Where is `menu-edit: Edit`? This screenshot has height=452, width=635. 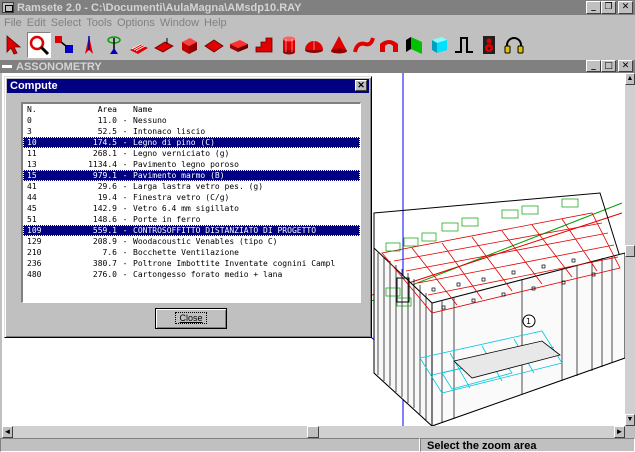 menu-edit: Edit is located at coordinates (39, 23).